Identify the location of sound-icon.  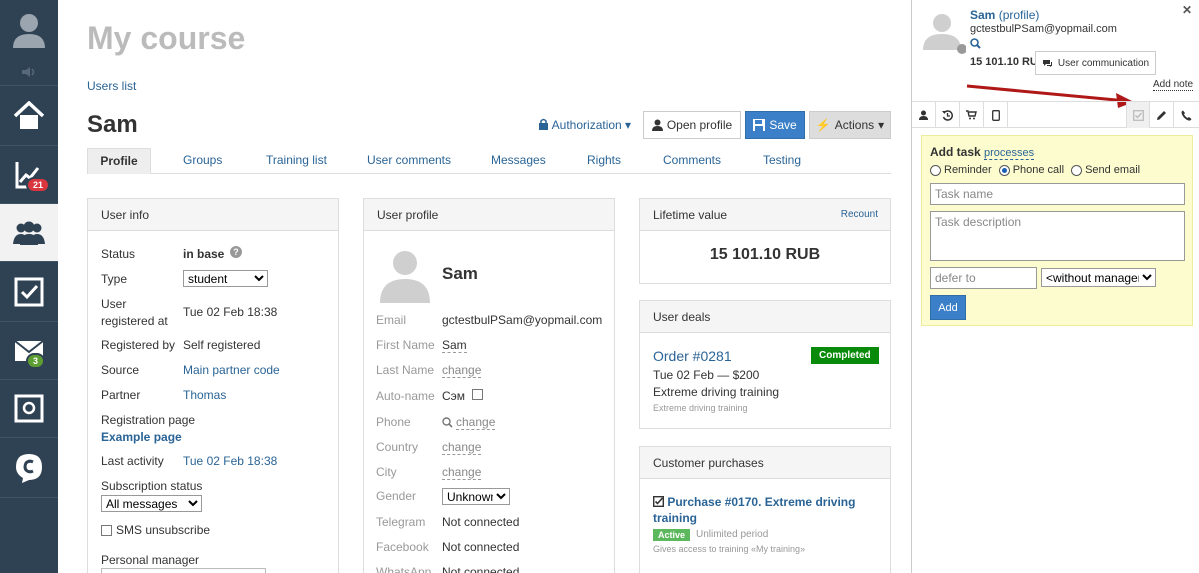
(28, 71).